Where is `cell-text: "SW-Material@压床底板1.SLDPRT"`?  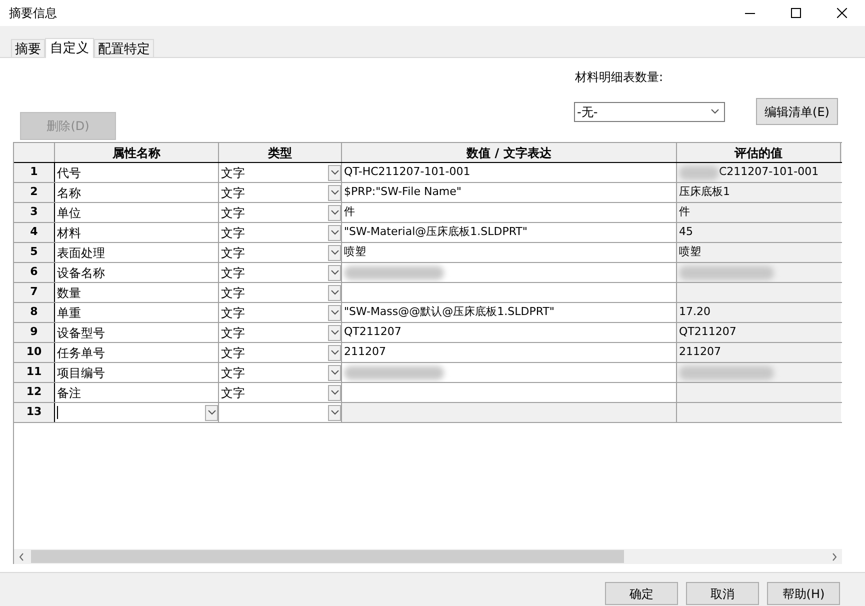
cell-text: "SW-Material@压床底板1.SLDPRT" is located at coordinates (436, 232).